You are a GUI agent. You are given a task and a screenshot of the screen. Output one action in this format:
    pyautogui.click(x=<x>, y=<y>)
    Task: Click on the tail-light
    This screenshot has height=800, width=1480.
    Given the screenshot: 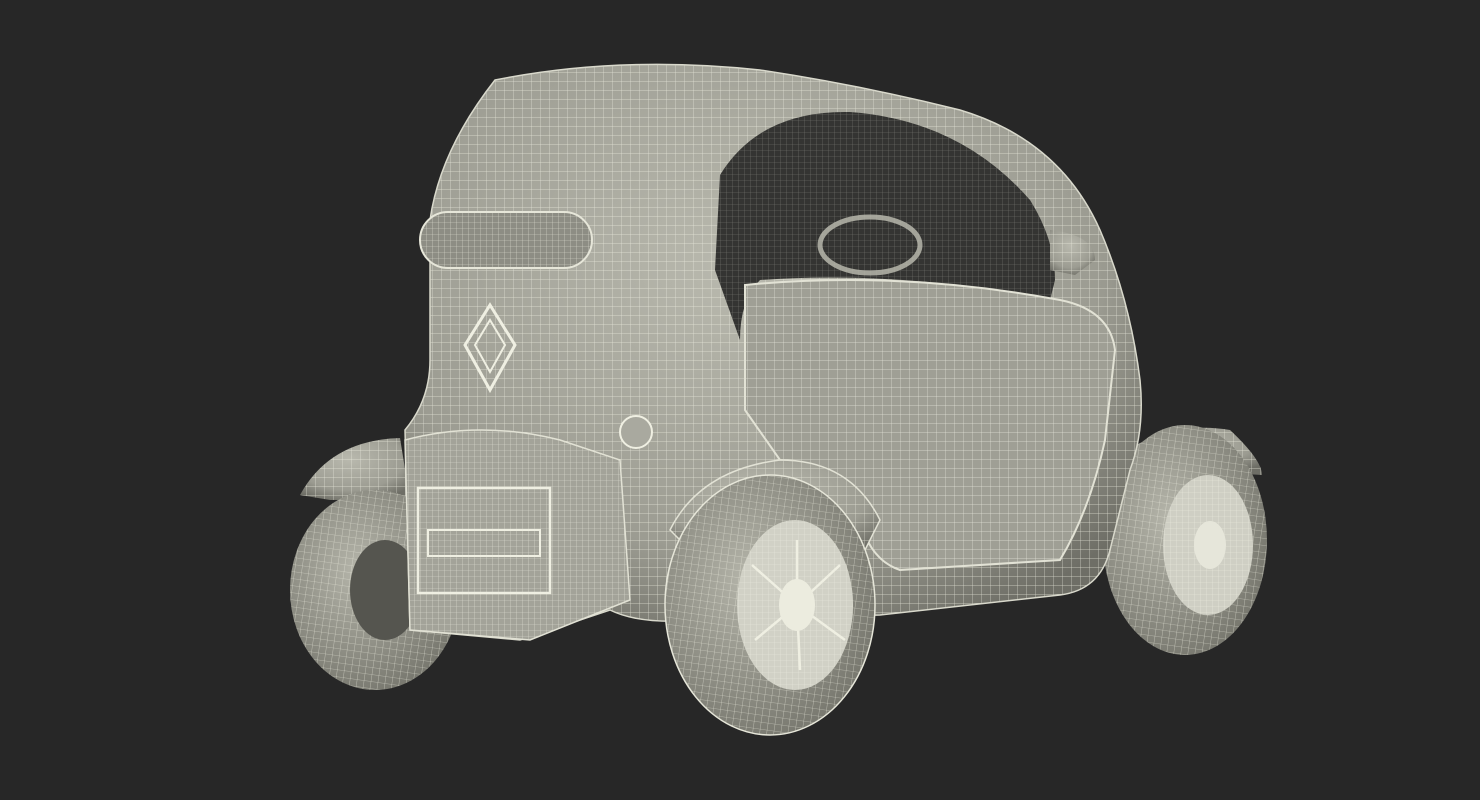 What is the action you would take?
    pyautogui.click(x=506, y=240)
    